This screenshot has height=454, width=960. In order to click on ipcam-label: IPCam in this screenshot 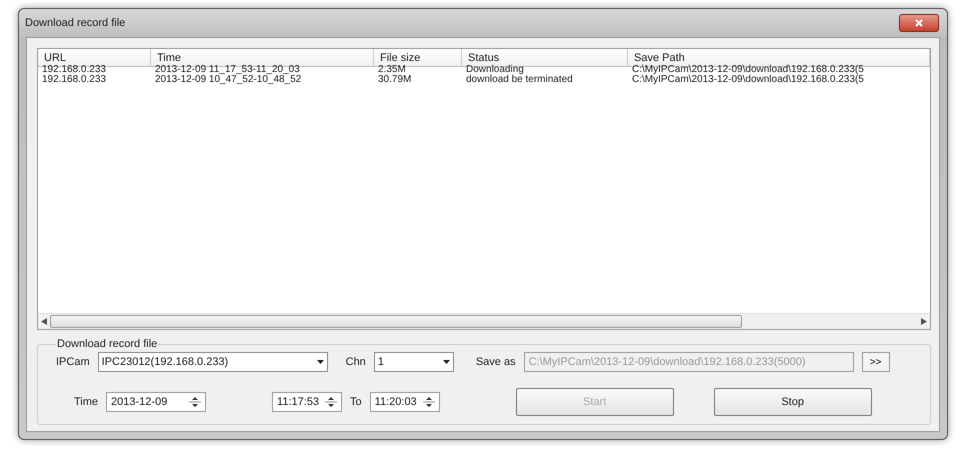, I will do `click(73, 362)`.